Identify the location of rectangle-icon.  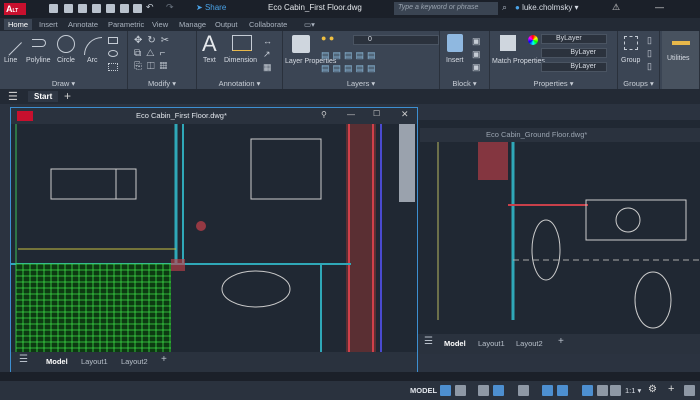
(113, 40).